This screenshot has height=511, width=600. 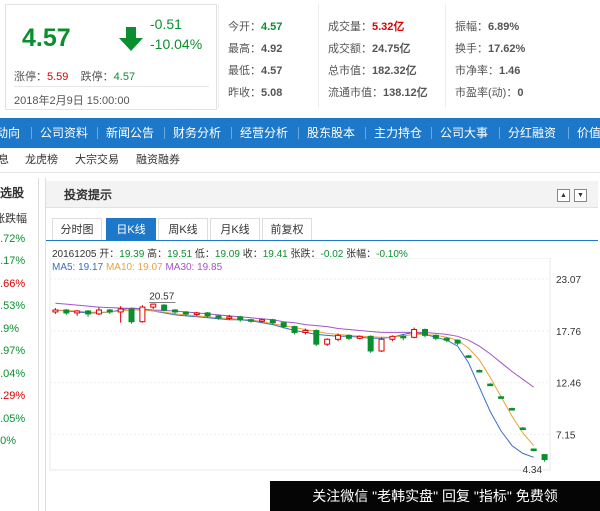 What do you see at coordinates (77, 229) in the screenshot?
I see `tab-chart-period: 分时图` at bounding box center [77, 229].